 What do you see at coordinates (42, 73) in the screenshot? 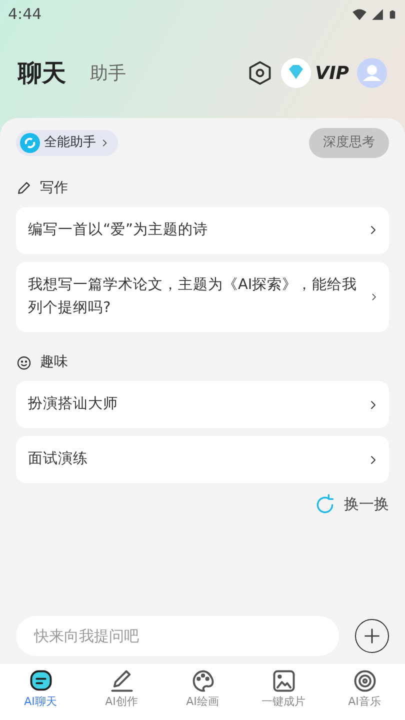
I see `header-tab: 聊天` at bounding box center [42, 73].